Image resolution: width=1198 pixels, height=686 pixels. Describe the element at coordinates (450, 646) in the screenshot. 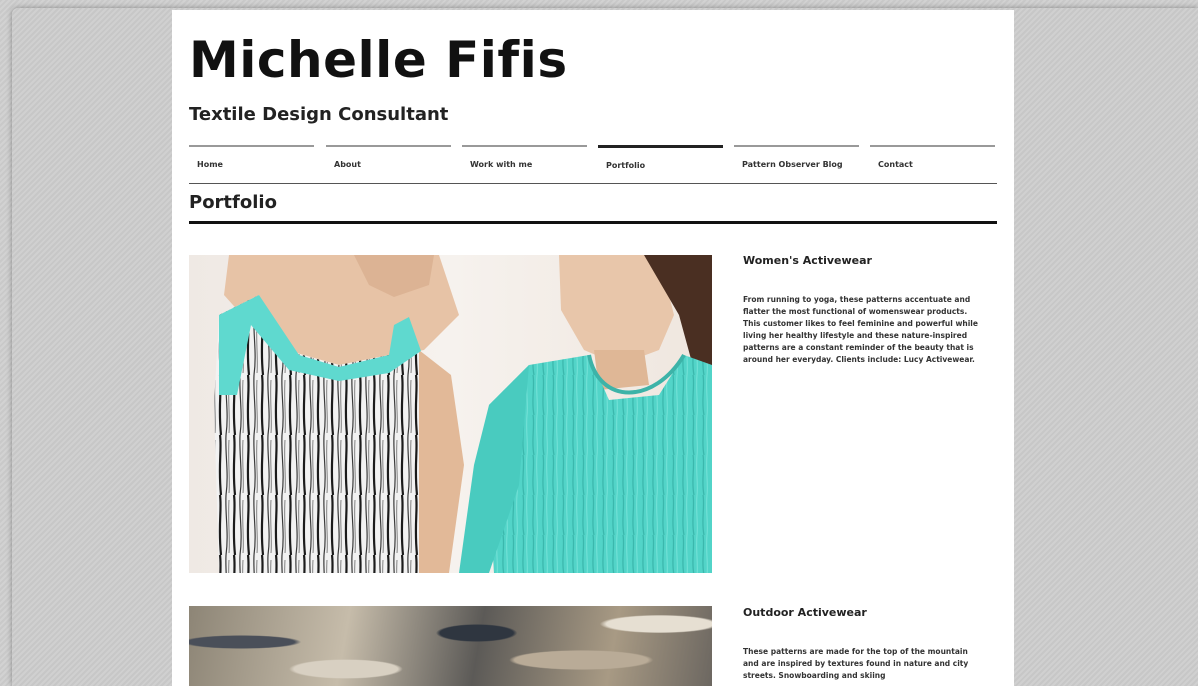

I see `outdoor-activewear-photo` at that location.